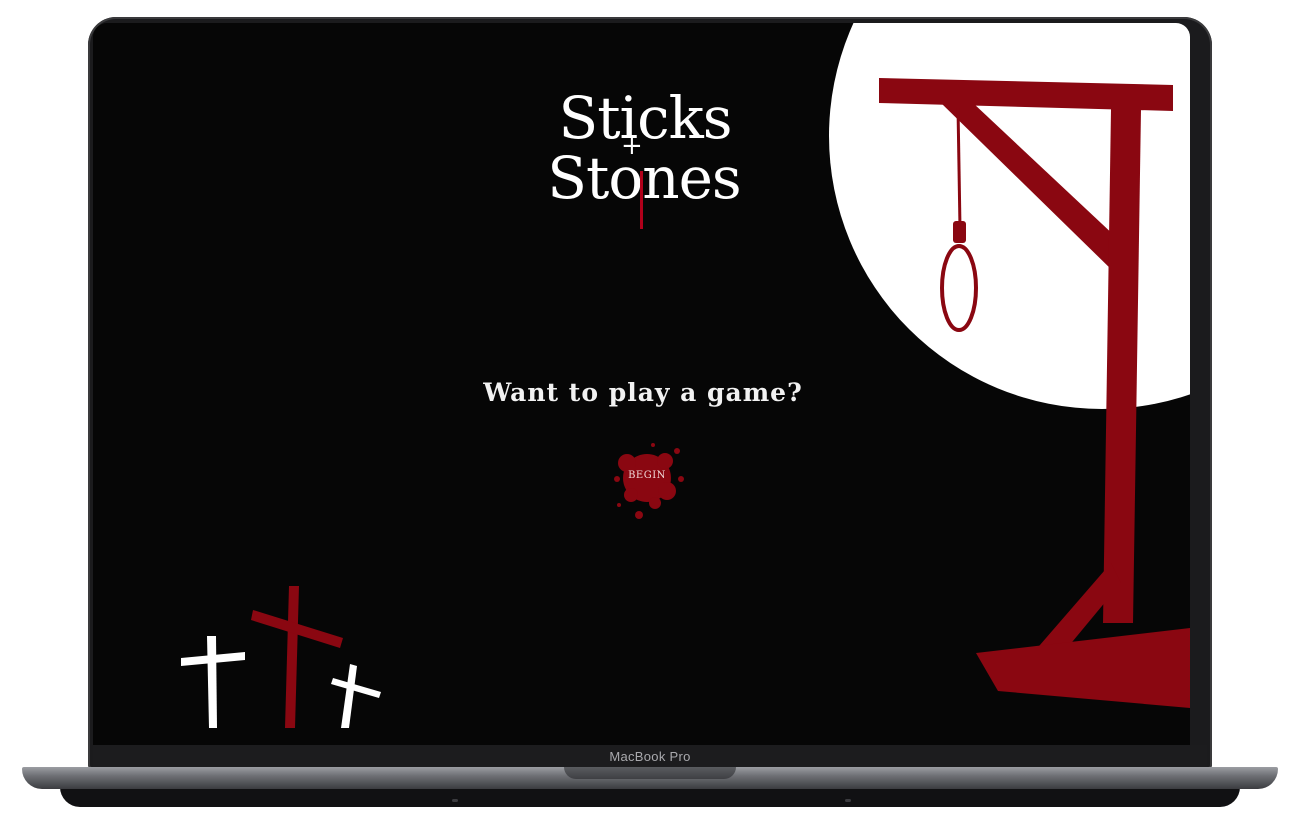 This screenshot has width=1300, height=826. What do you see at coordinates (647, 475) in the screenshot?
I see `begin-button-label: BEGIN` at bounding box center [647, 475].